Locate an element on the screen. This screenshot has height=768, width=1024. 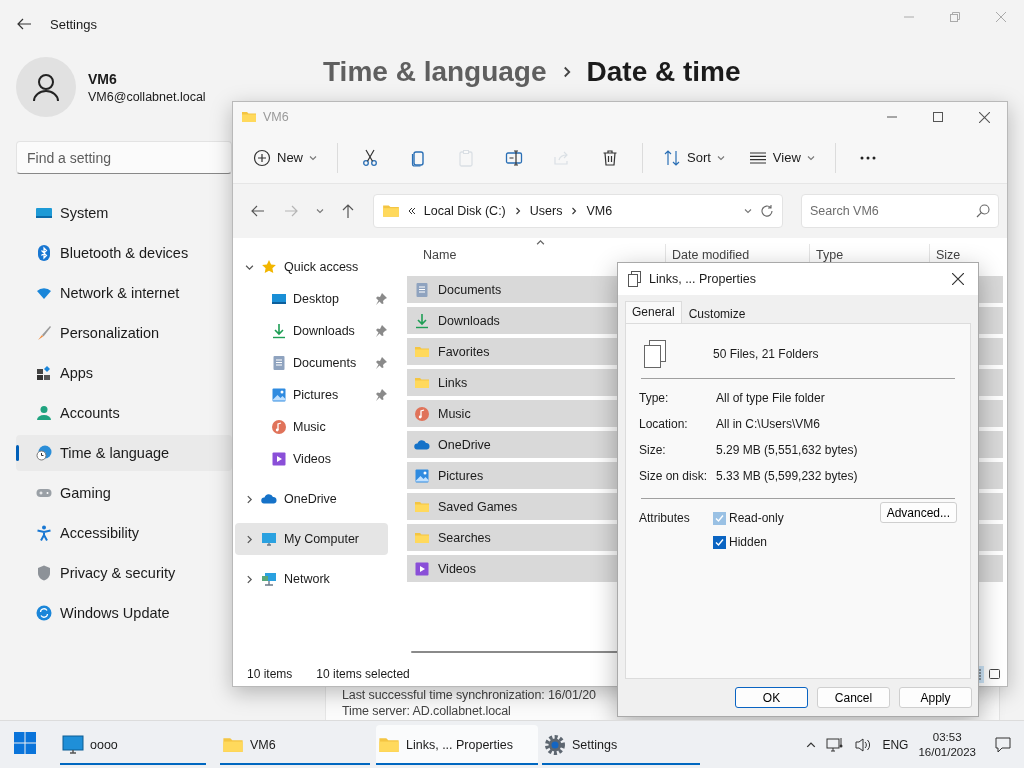
nav-item: Gaming is located at coordinates (124, 493).